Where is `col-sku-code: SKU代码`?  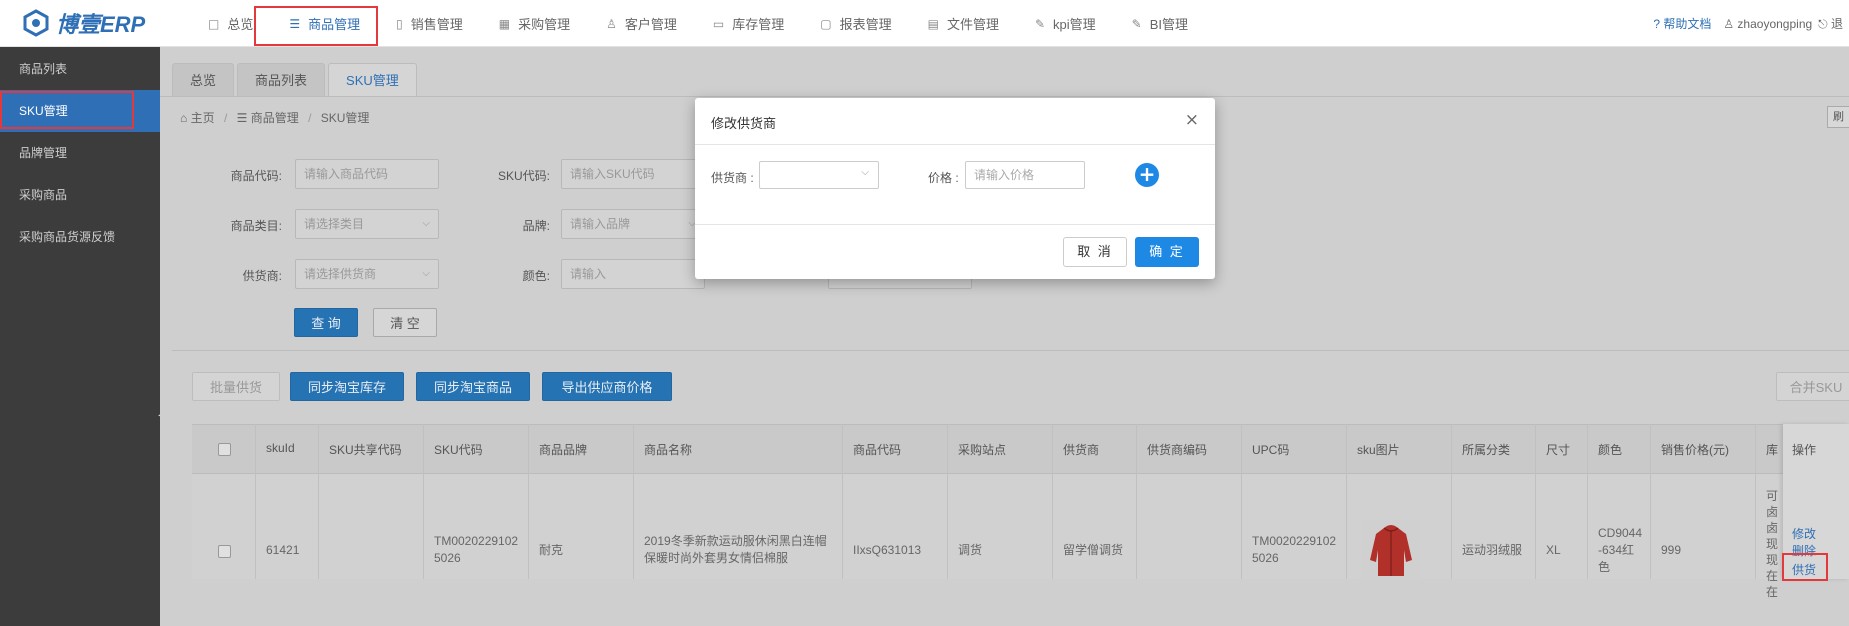
col-sku-code: SKU代码 is located at coordinates (458, 450).